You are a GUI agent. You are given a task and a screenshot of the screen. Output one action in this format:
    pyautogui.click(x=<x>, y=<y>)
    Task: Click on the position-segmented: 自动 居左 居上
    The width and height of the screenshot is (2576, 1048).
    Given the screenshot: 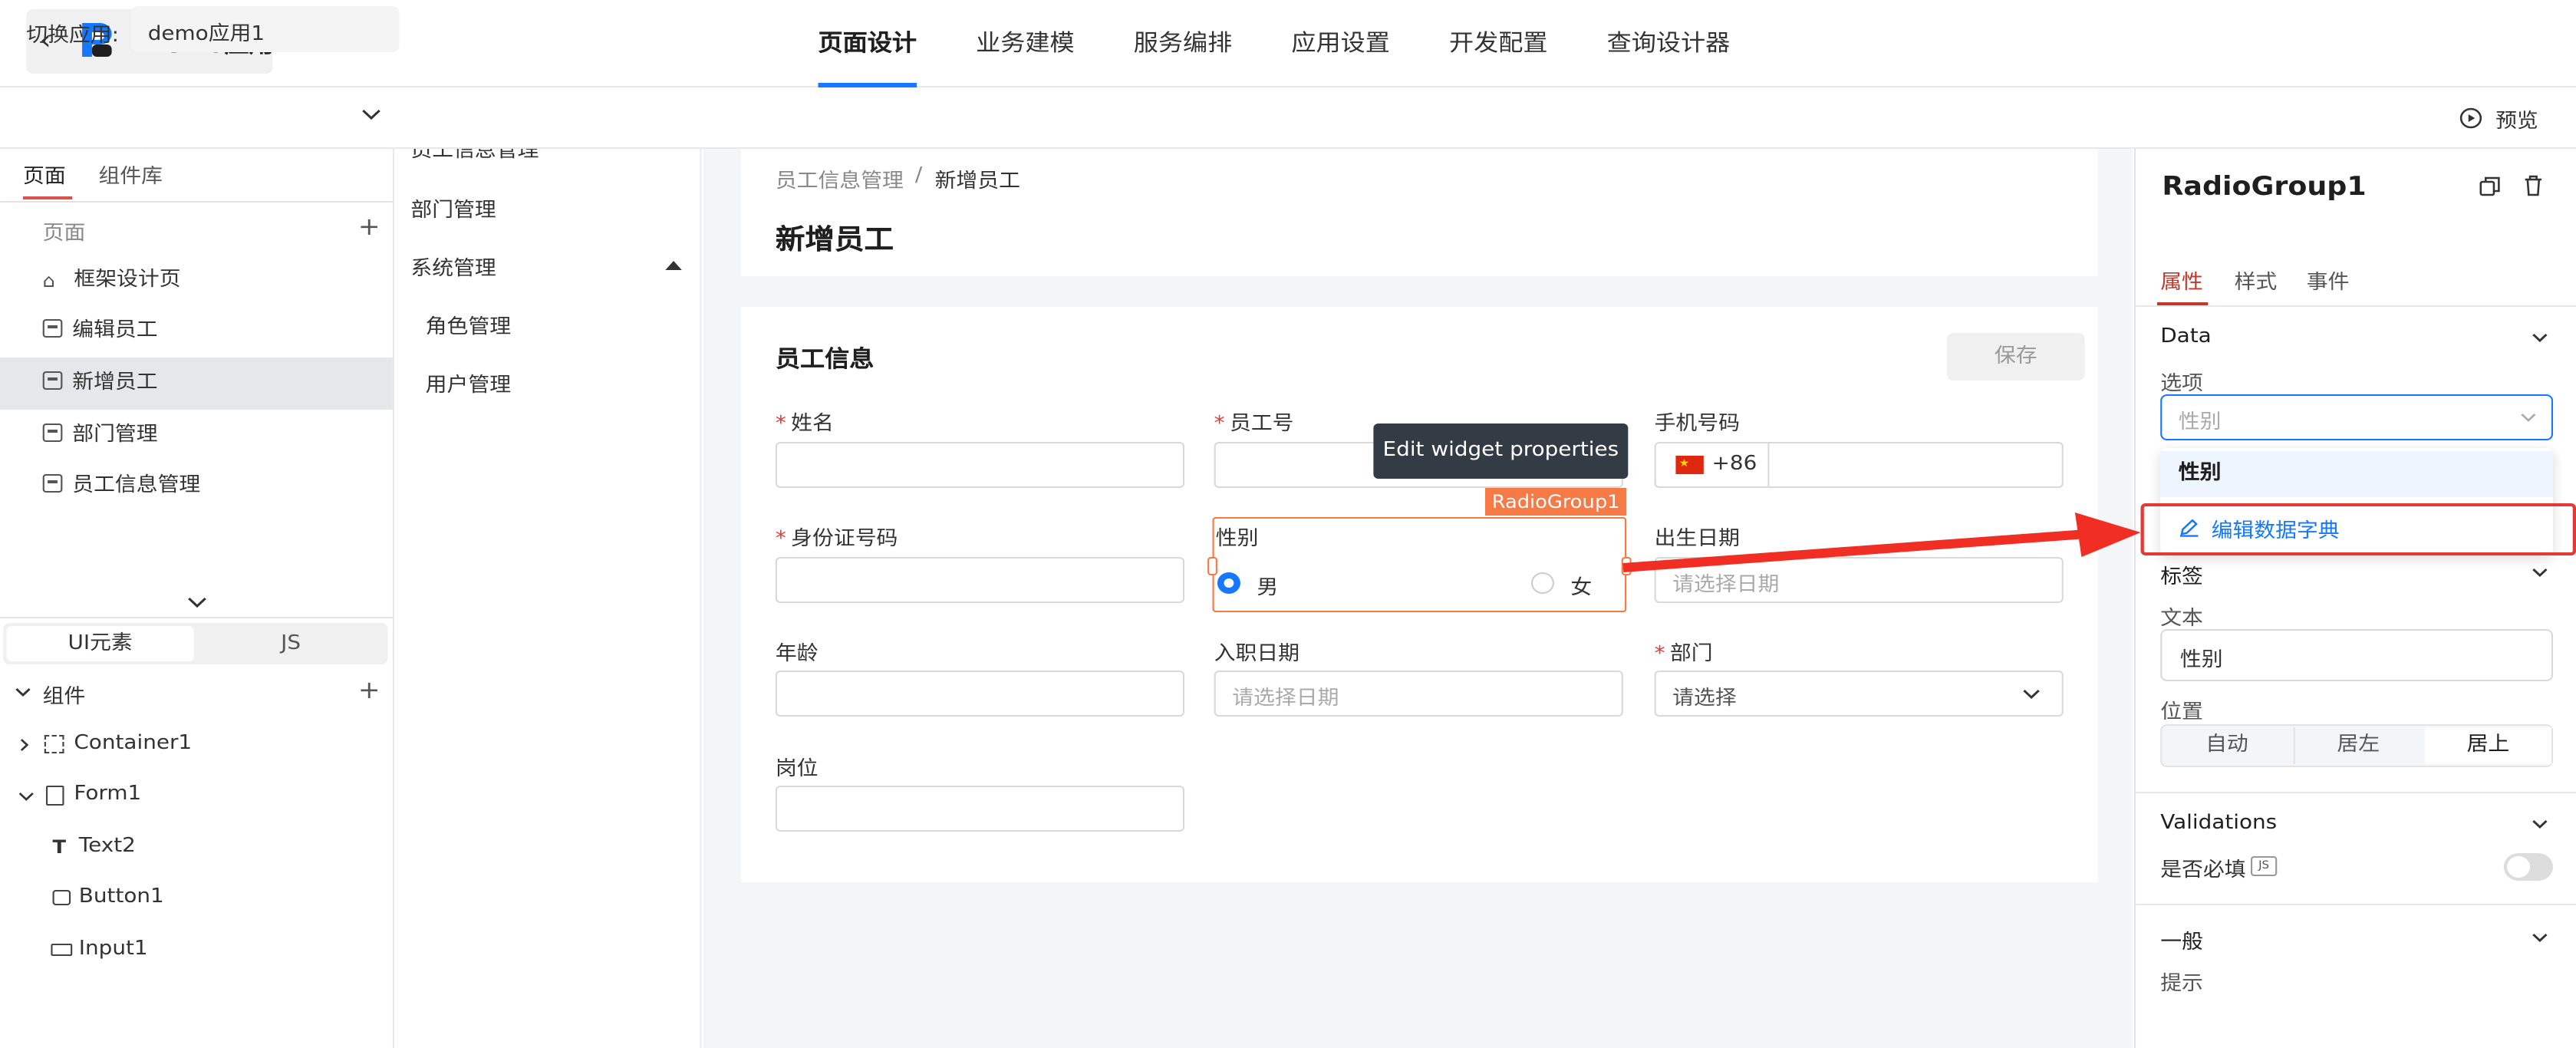 What is the action you would take?
    pyautogui.click(x=2357, y=745)
    